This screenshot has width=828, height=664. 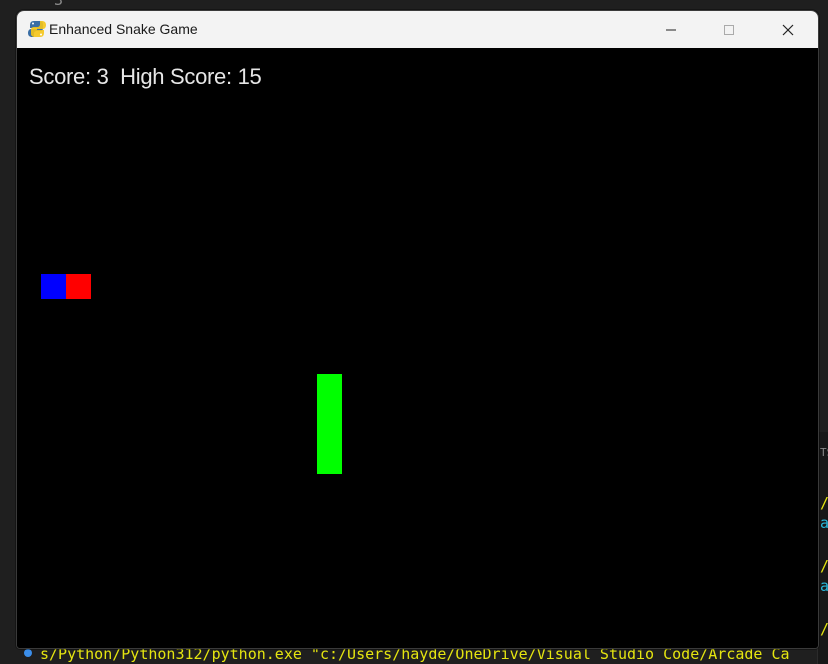 I want to click on maximize-button, so click(x=729, y=29).